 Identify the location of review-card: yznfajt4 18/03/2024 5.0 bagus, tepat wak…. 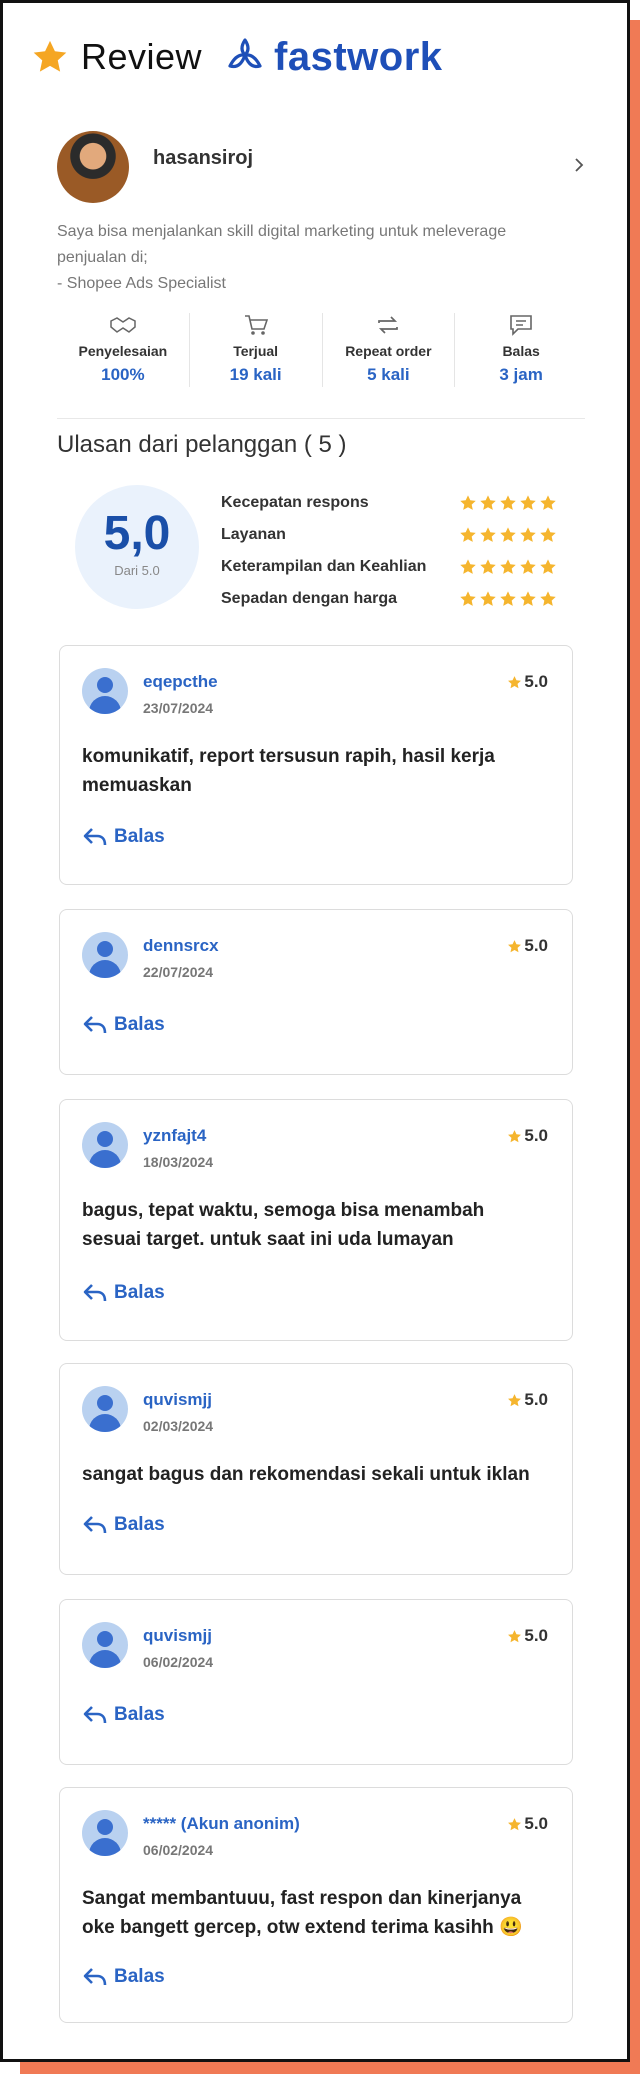
(316, 1220).